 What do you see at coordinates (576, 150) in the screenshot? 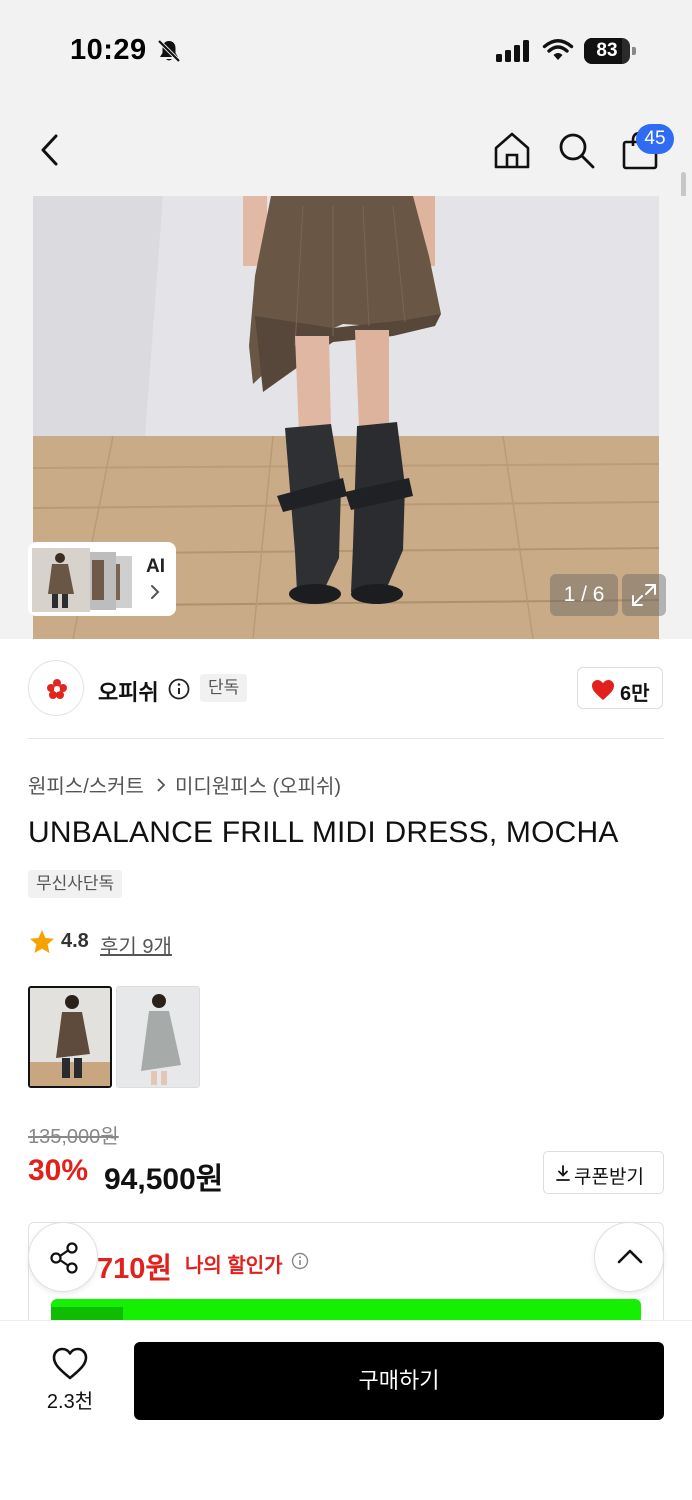
I see `search-icon` at bounding box center [576, 150].